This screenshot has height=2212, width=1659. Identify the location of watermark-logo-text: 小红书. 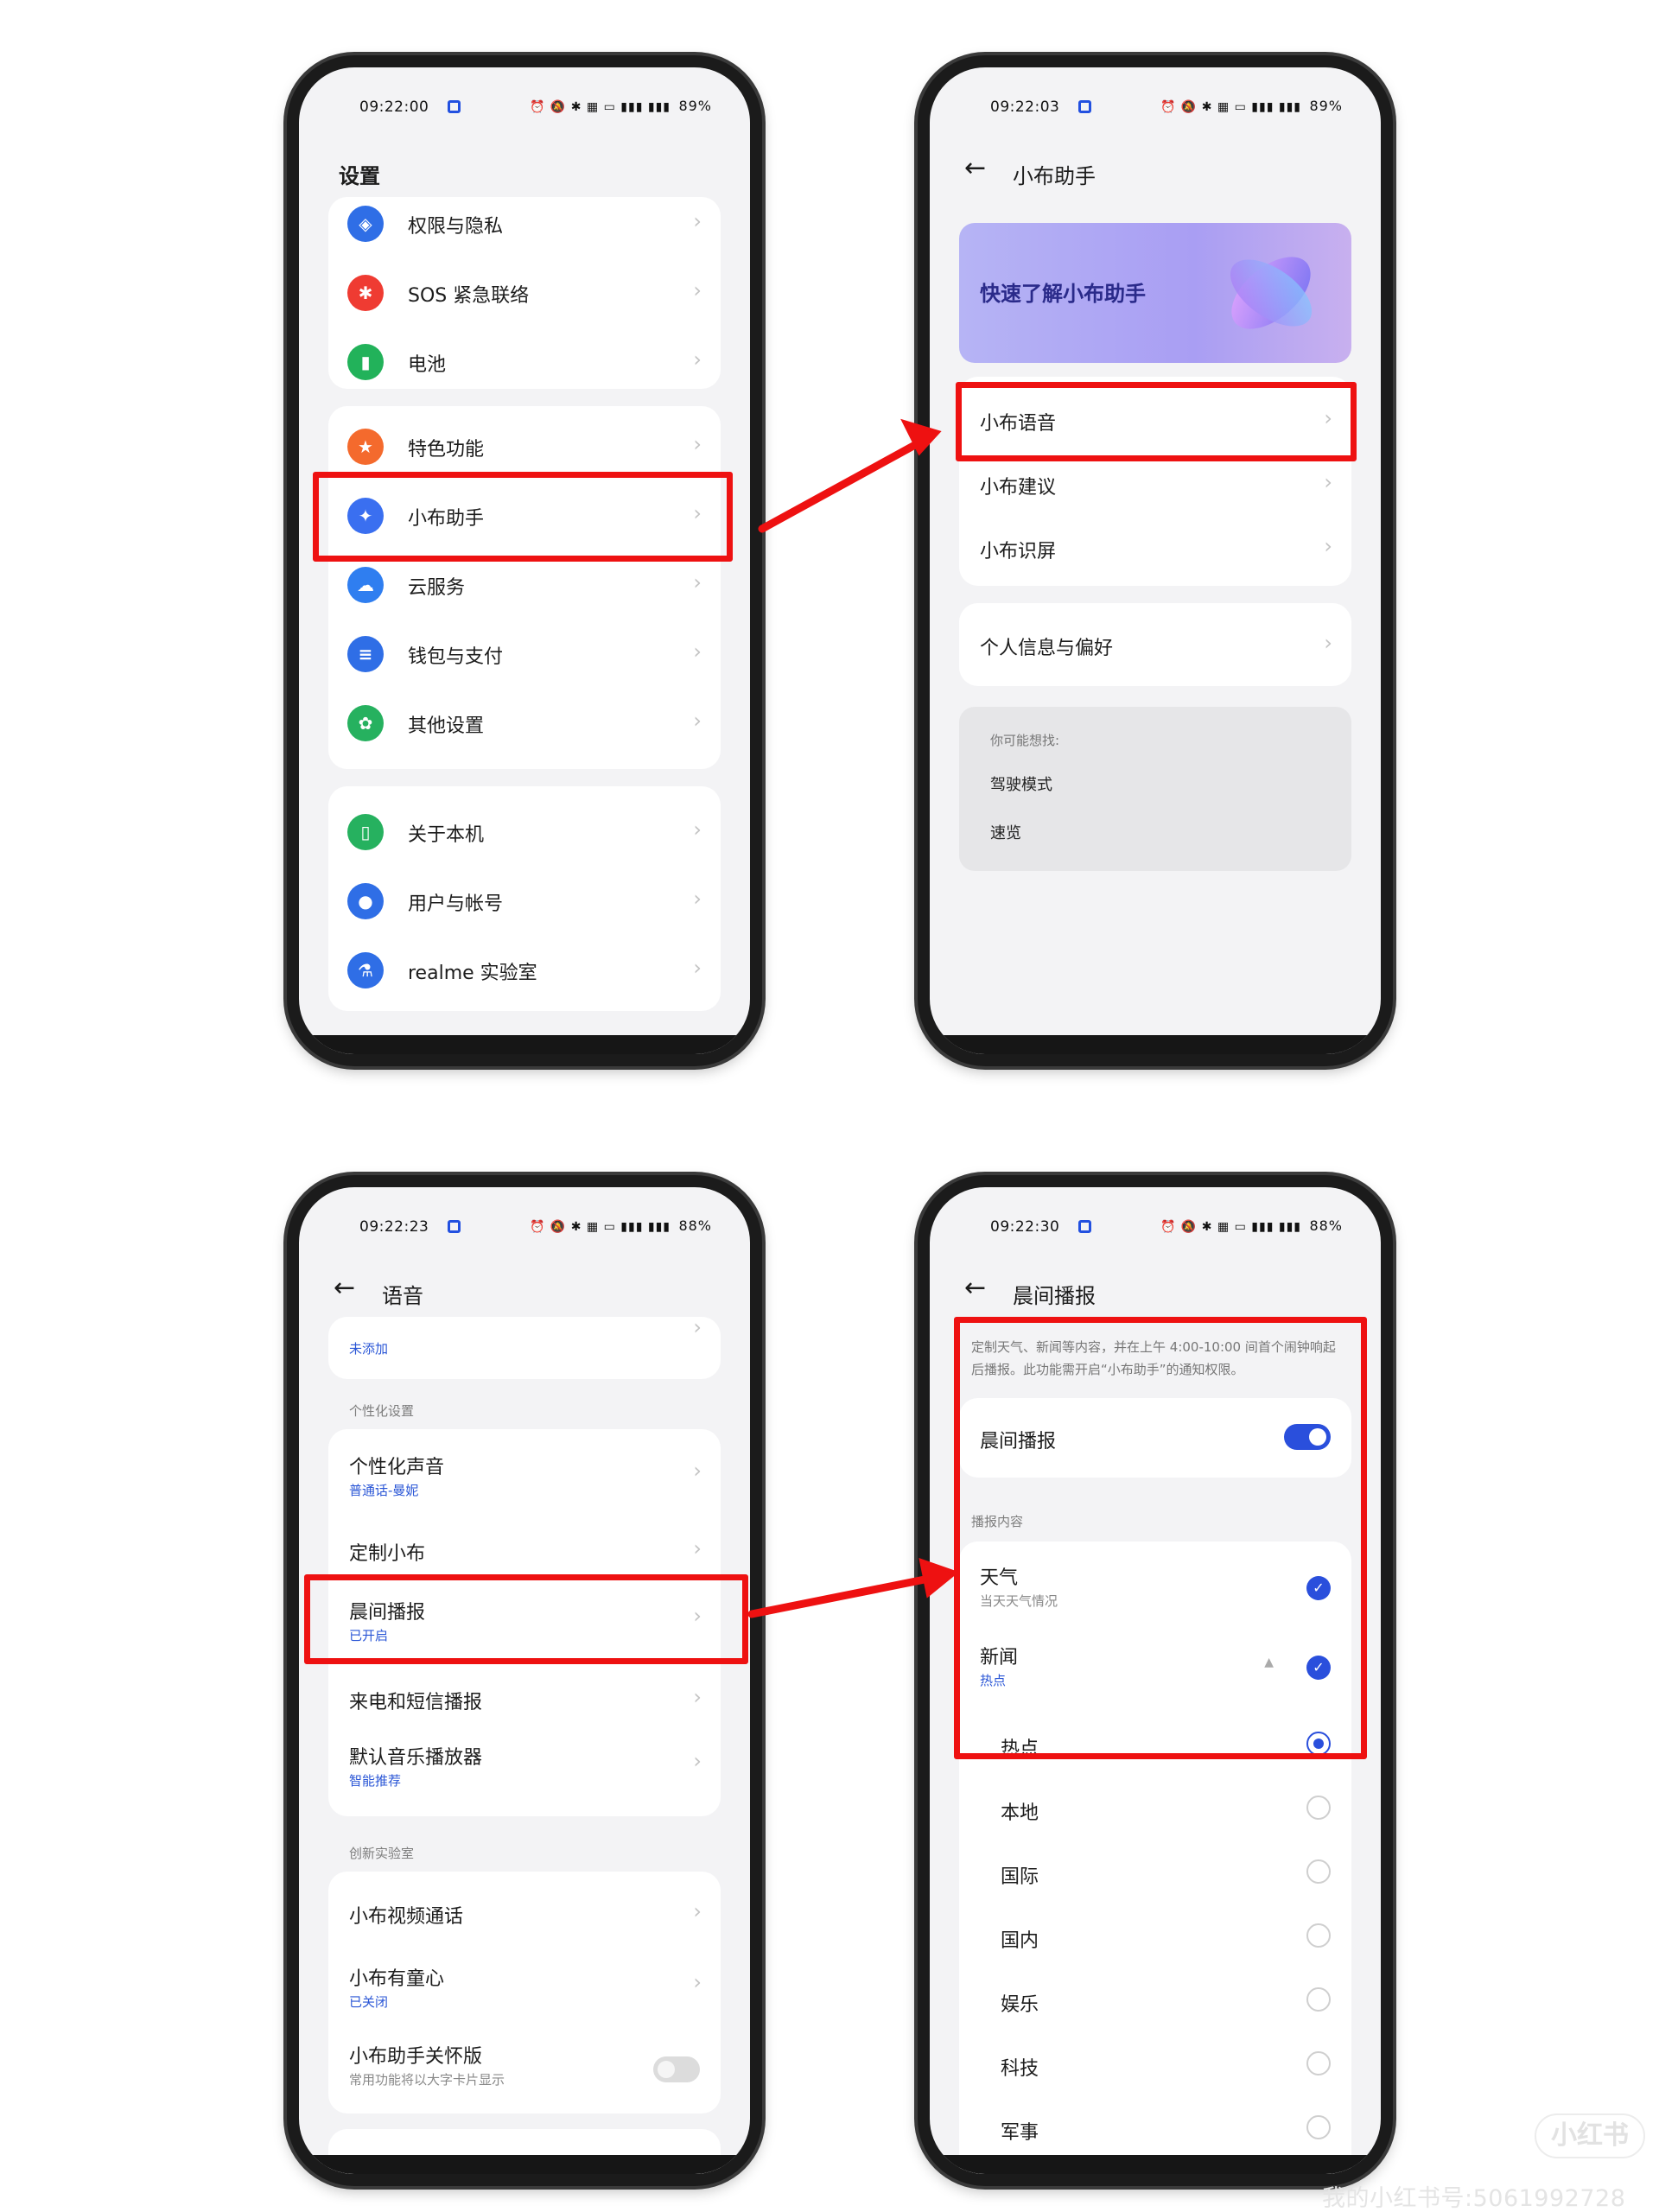
(1590, 2135).